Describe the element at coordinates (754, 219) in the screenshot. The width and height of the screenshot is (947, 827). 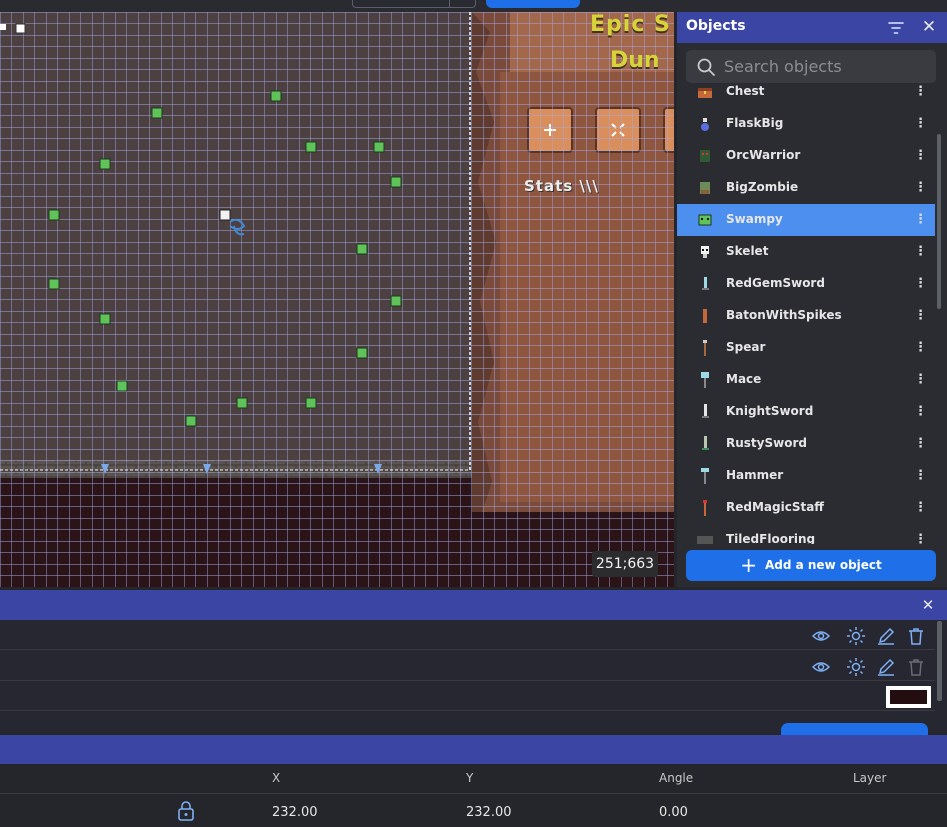
I see `object-label: Swampy` at that location.